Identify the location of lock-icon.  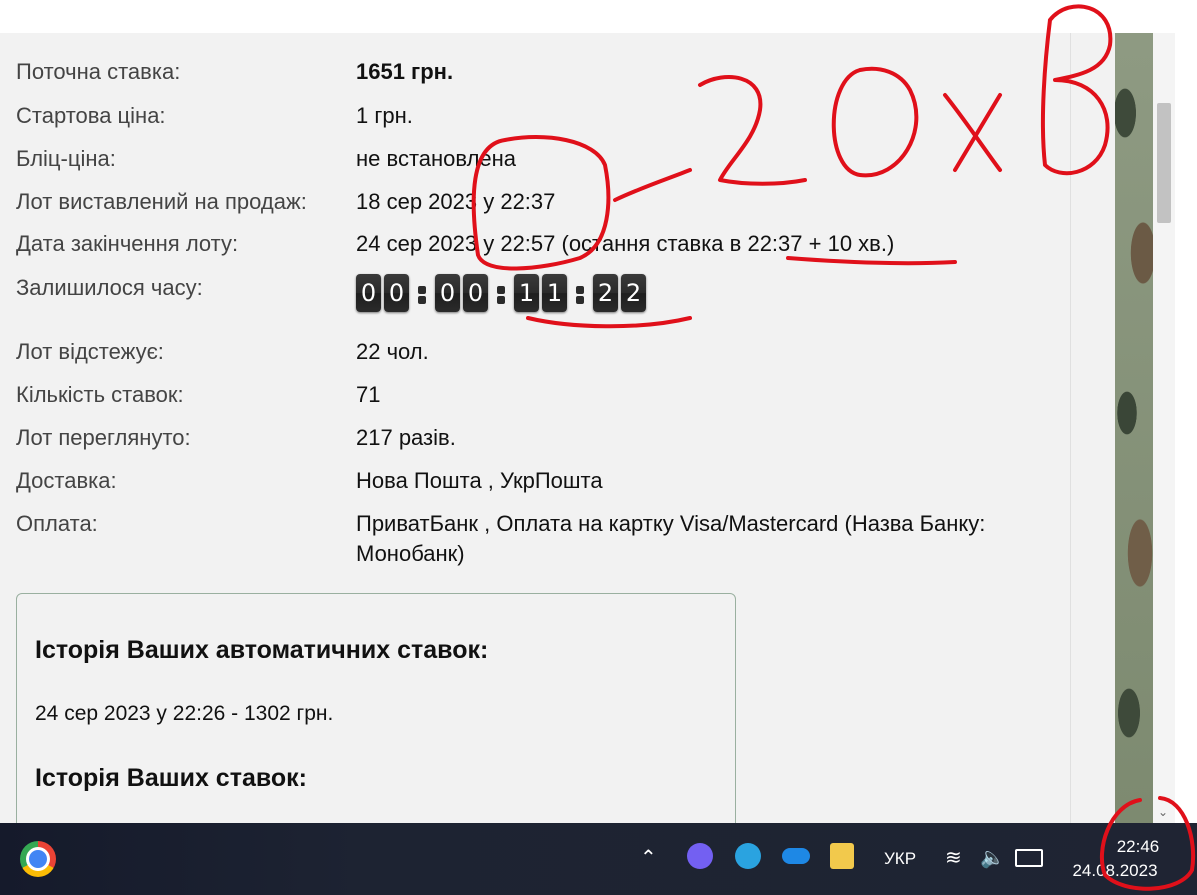
(842, 856).